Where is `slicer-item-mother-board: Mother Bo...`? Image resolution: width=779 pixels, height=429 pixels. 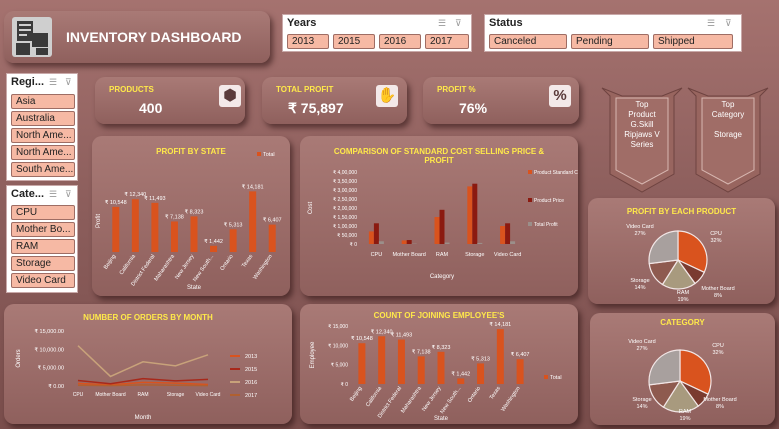
slicer-item-mother-board: Mother Bo... is located at coordinates (43, 229).